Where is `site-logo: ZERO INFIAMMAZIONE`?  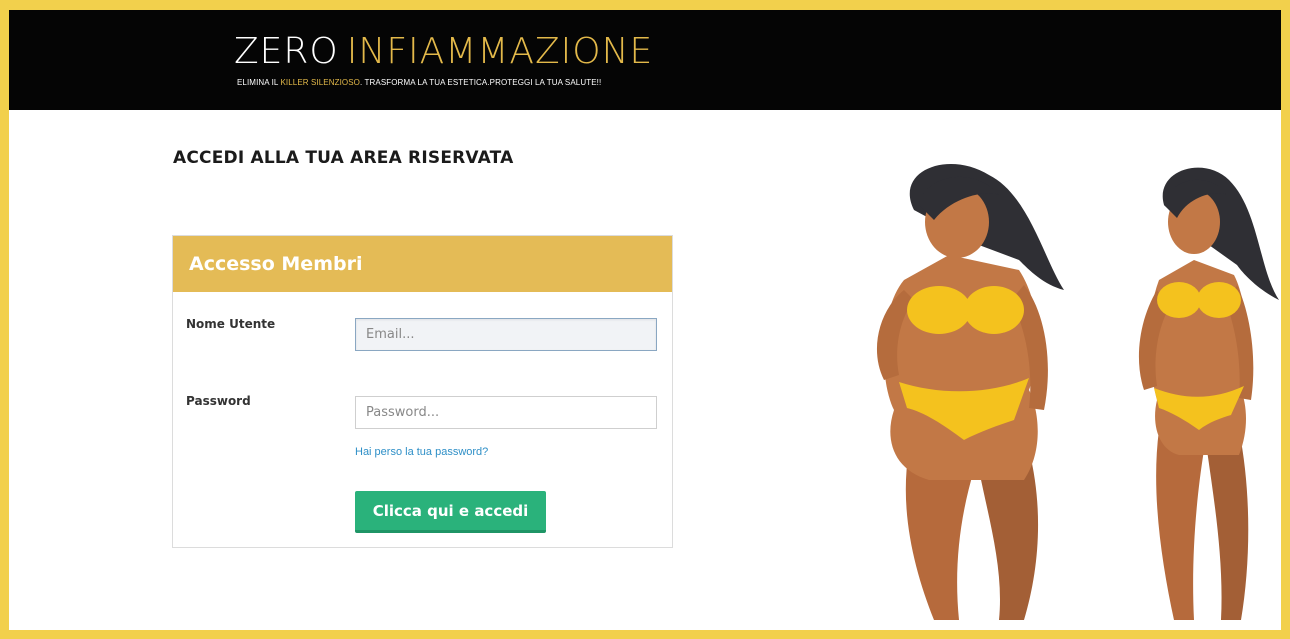
site-logo: ZERO INFIAMMAZIONE is located at coordinates (443, 52).